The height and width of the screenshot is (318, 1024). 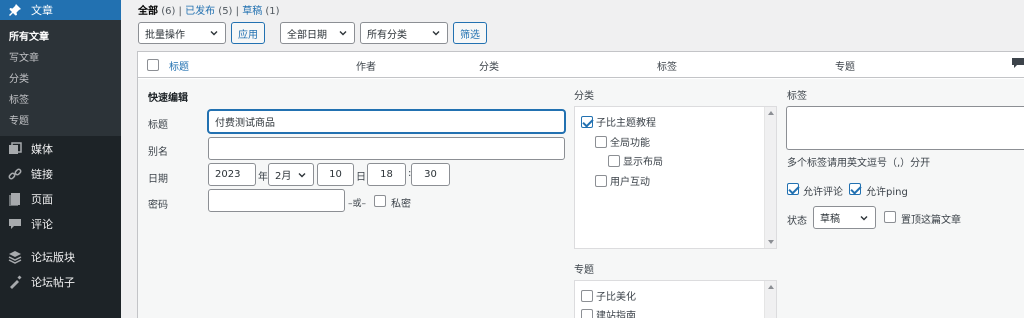 What do you see at coordinates (618, 121) in the screenshot?
I see `category-item: 子比主题教程` at bounding box center [618, 121].